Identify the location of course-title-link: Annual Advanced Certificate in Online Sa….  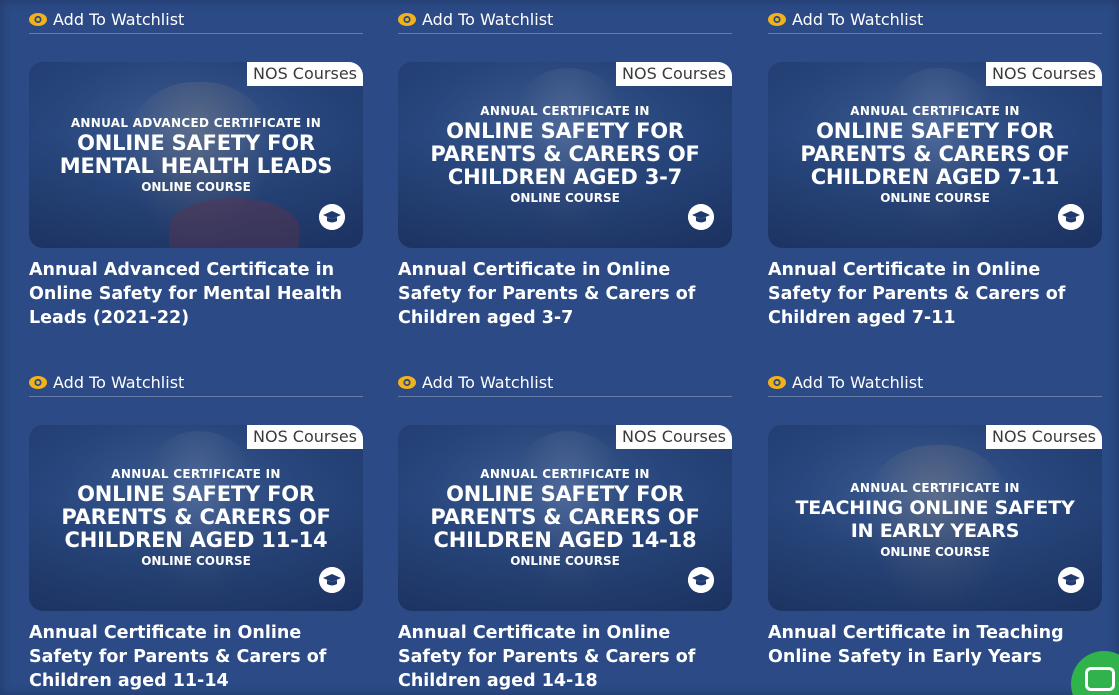
(196, 294).